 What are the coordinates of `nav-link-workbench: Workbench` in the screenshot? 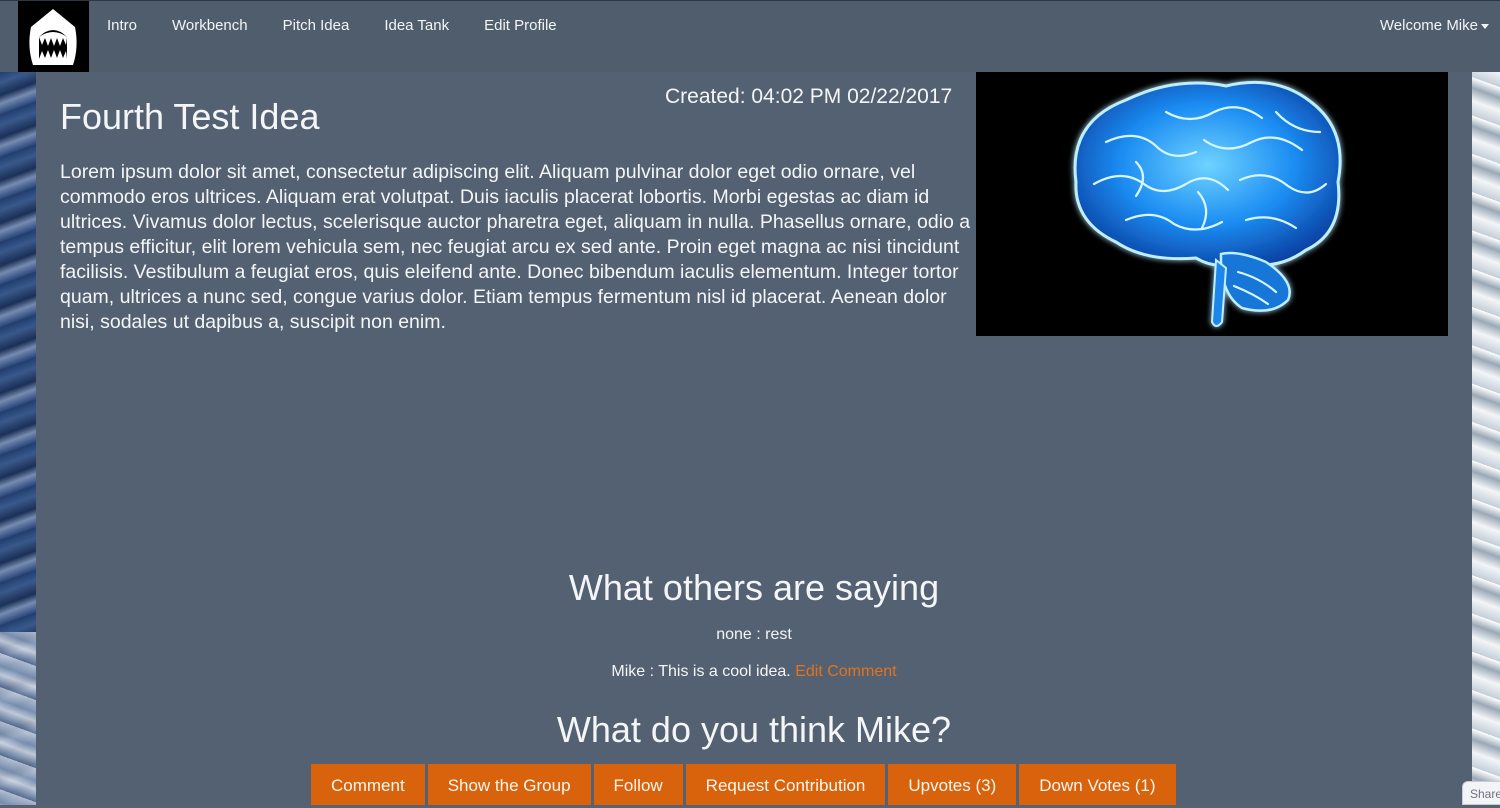 It's located at (210, 26).